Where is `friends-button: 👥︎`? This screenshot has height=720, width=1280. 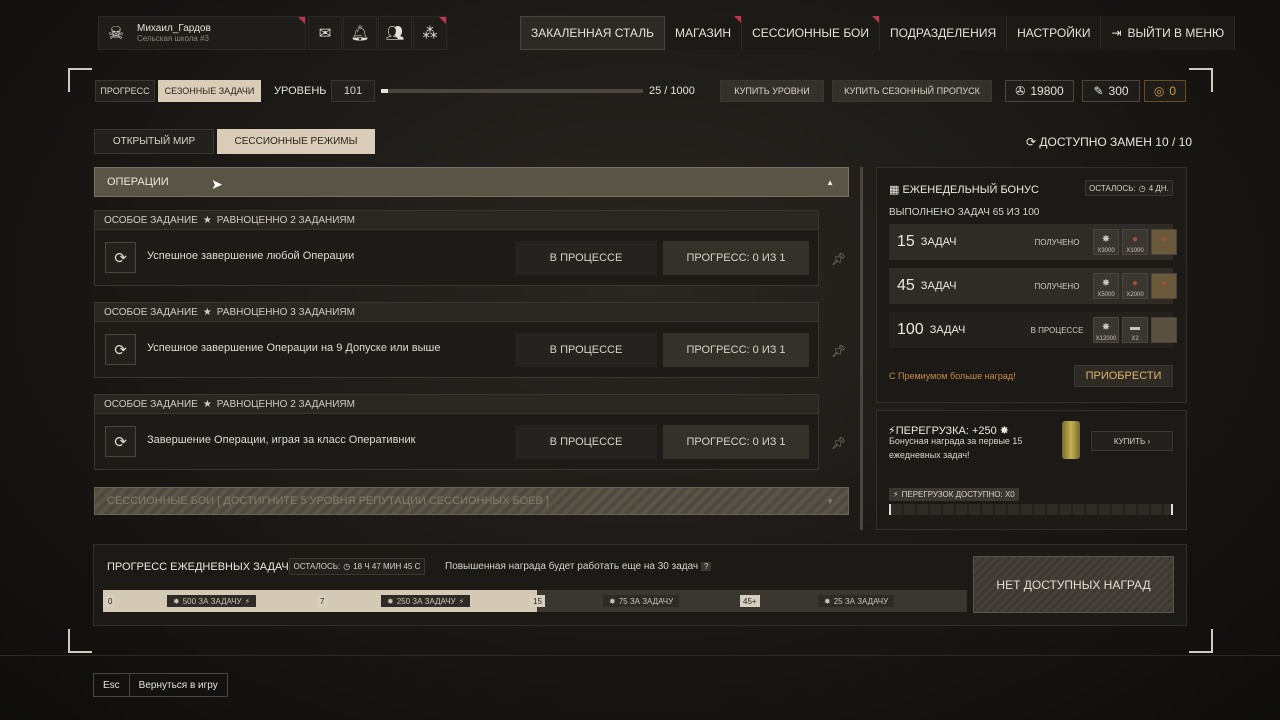
friends-button: 👥︎ is located at coordinates (395, 33).